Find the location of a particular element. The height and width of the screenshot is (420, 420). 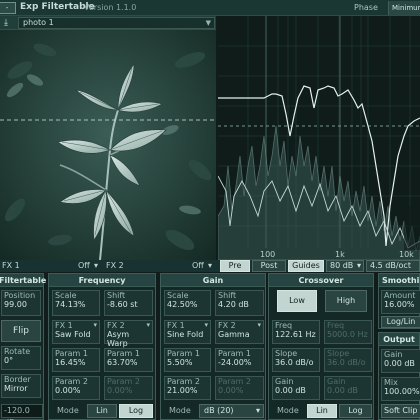

border-dropdown: Border Mirror is located at coordinates (21, 386).